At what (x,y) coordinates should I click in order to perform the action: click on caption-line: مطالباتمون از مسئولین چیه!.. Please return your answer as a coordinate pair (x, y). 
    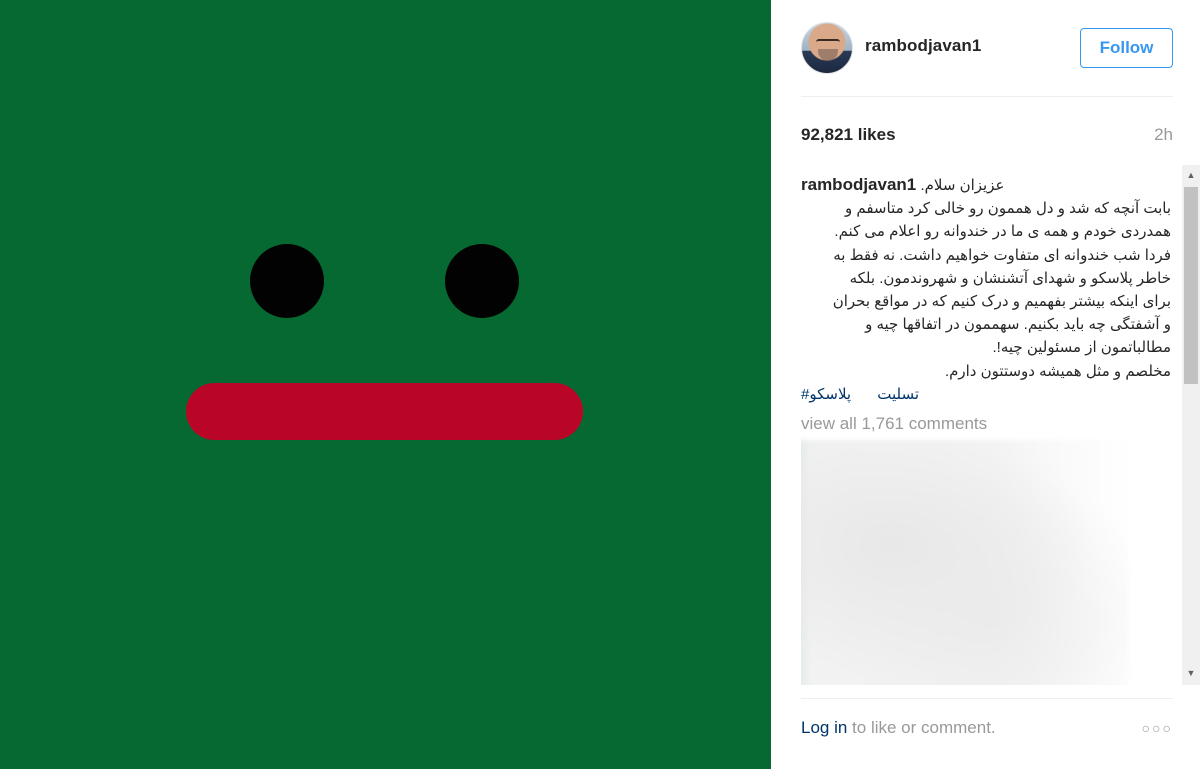
    Looking at the image, I should click on (1081, 348).